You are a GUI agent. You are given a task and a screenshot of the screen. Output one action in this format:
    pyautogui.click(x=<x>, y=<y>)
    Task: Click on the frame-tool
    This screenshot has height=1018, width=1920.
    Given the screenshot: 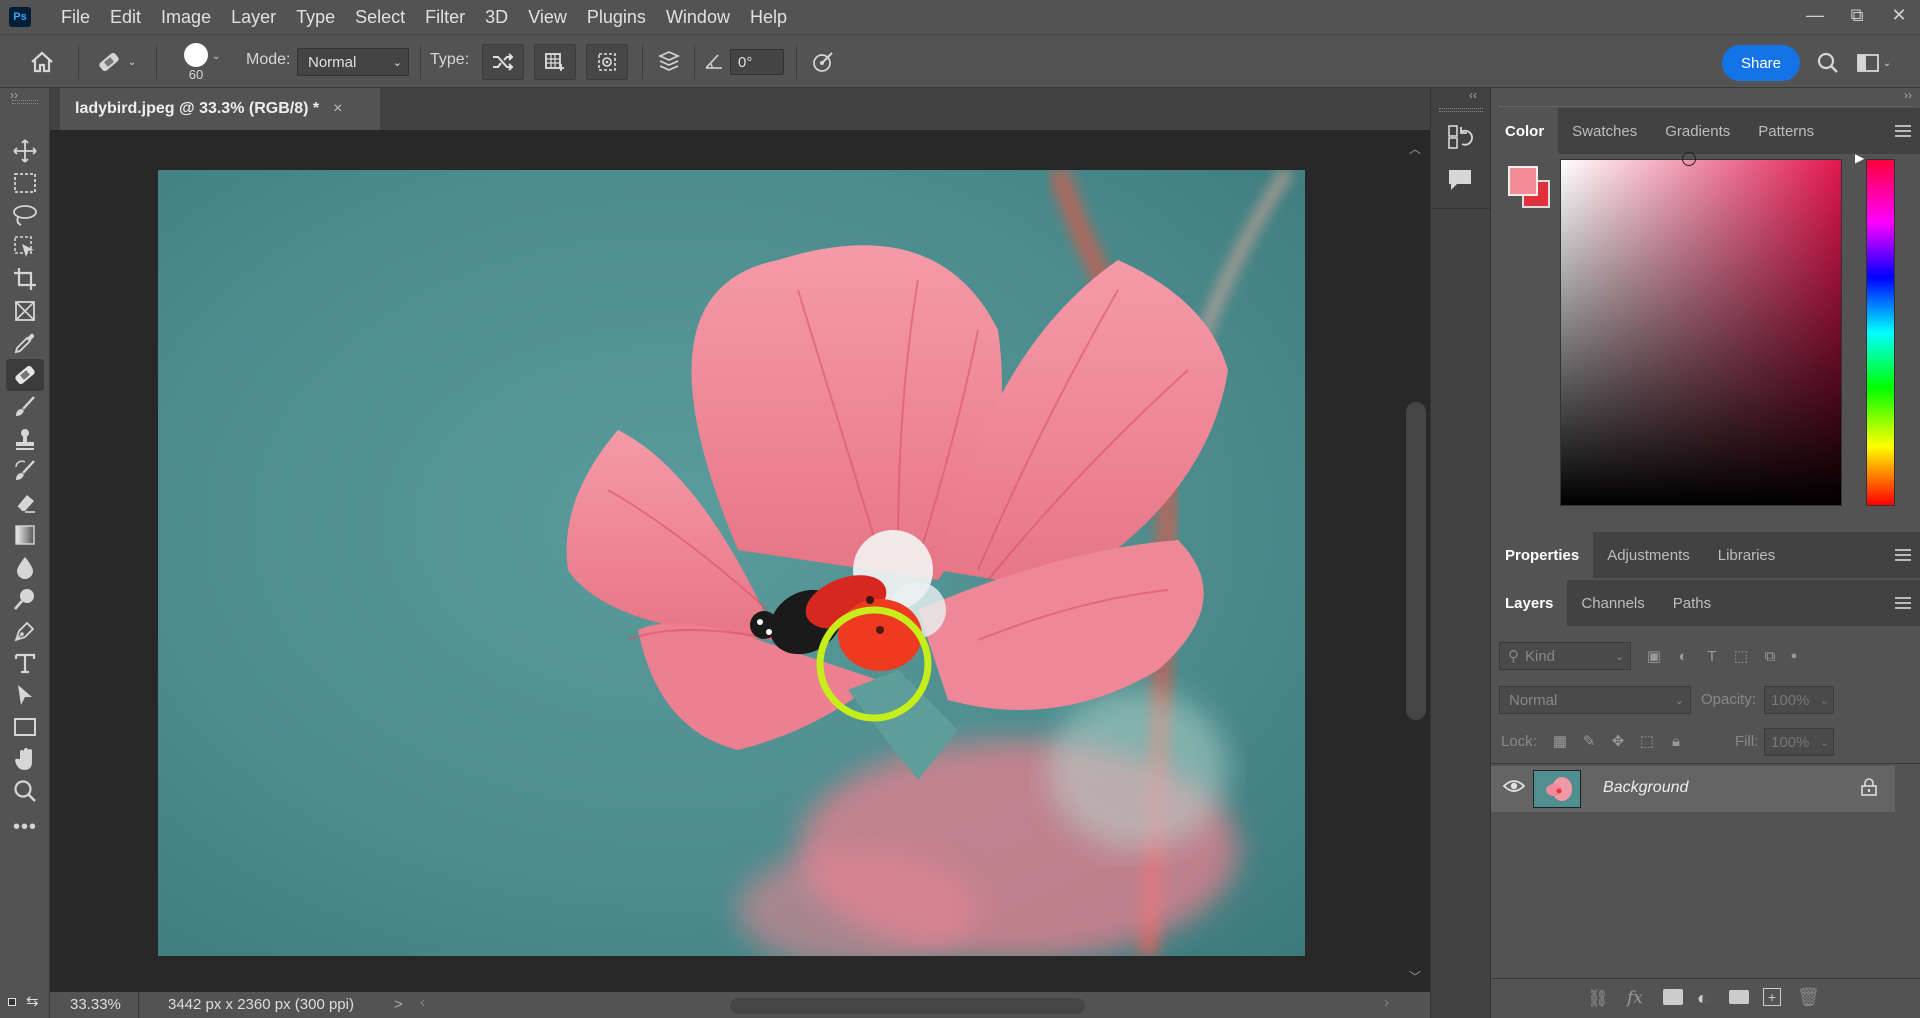 What is the action you would take?
    pyautogui.click(x=25, y=311)
    